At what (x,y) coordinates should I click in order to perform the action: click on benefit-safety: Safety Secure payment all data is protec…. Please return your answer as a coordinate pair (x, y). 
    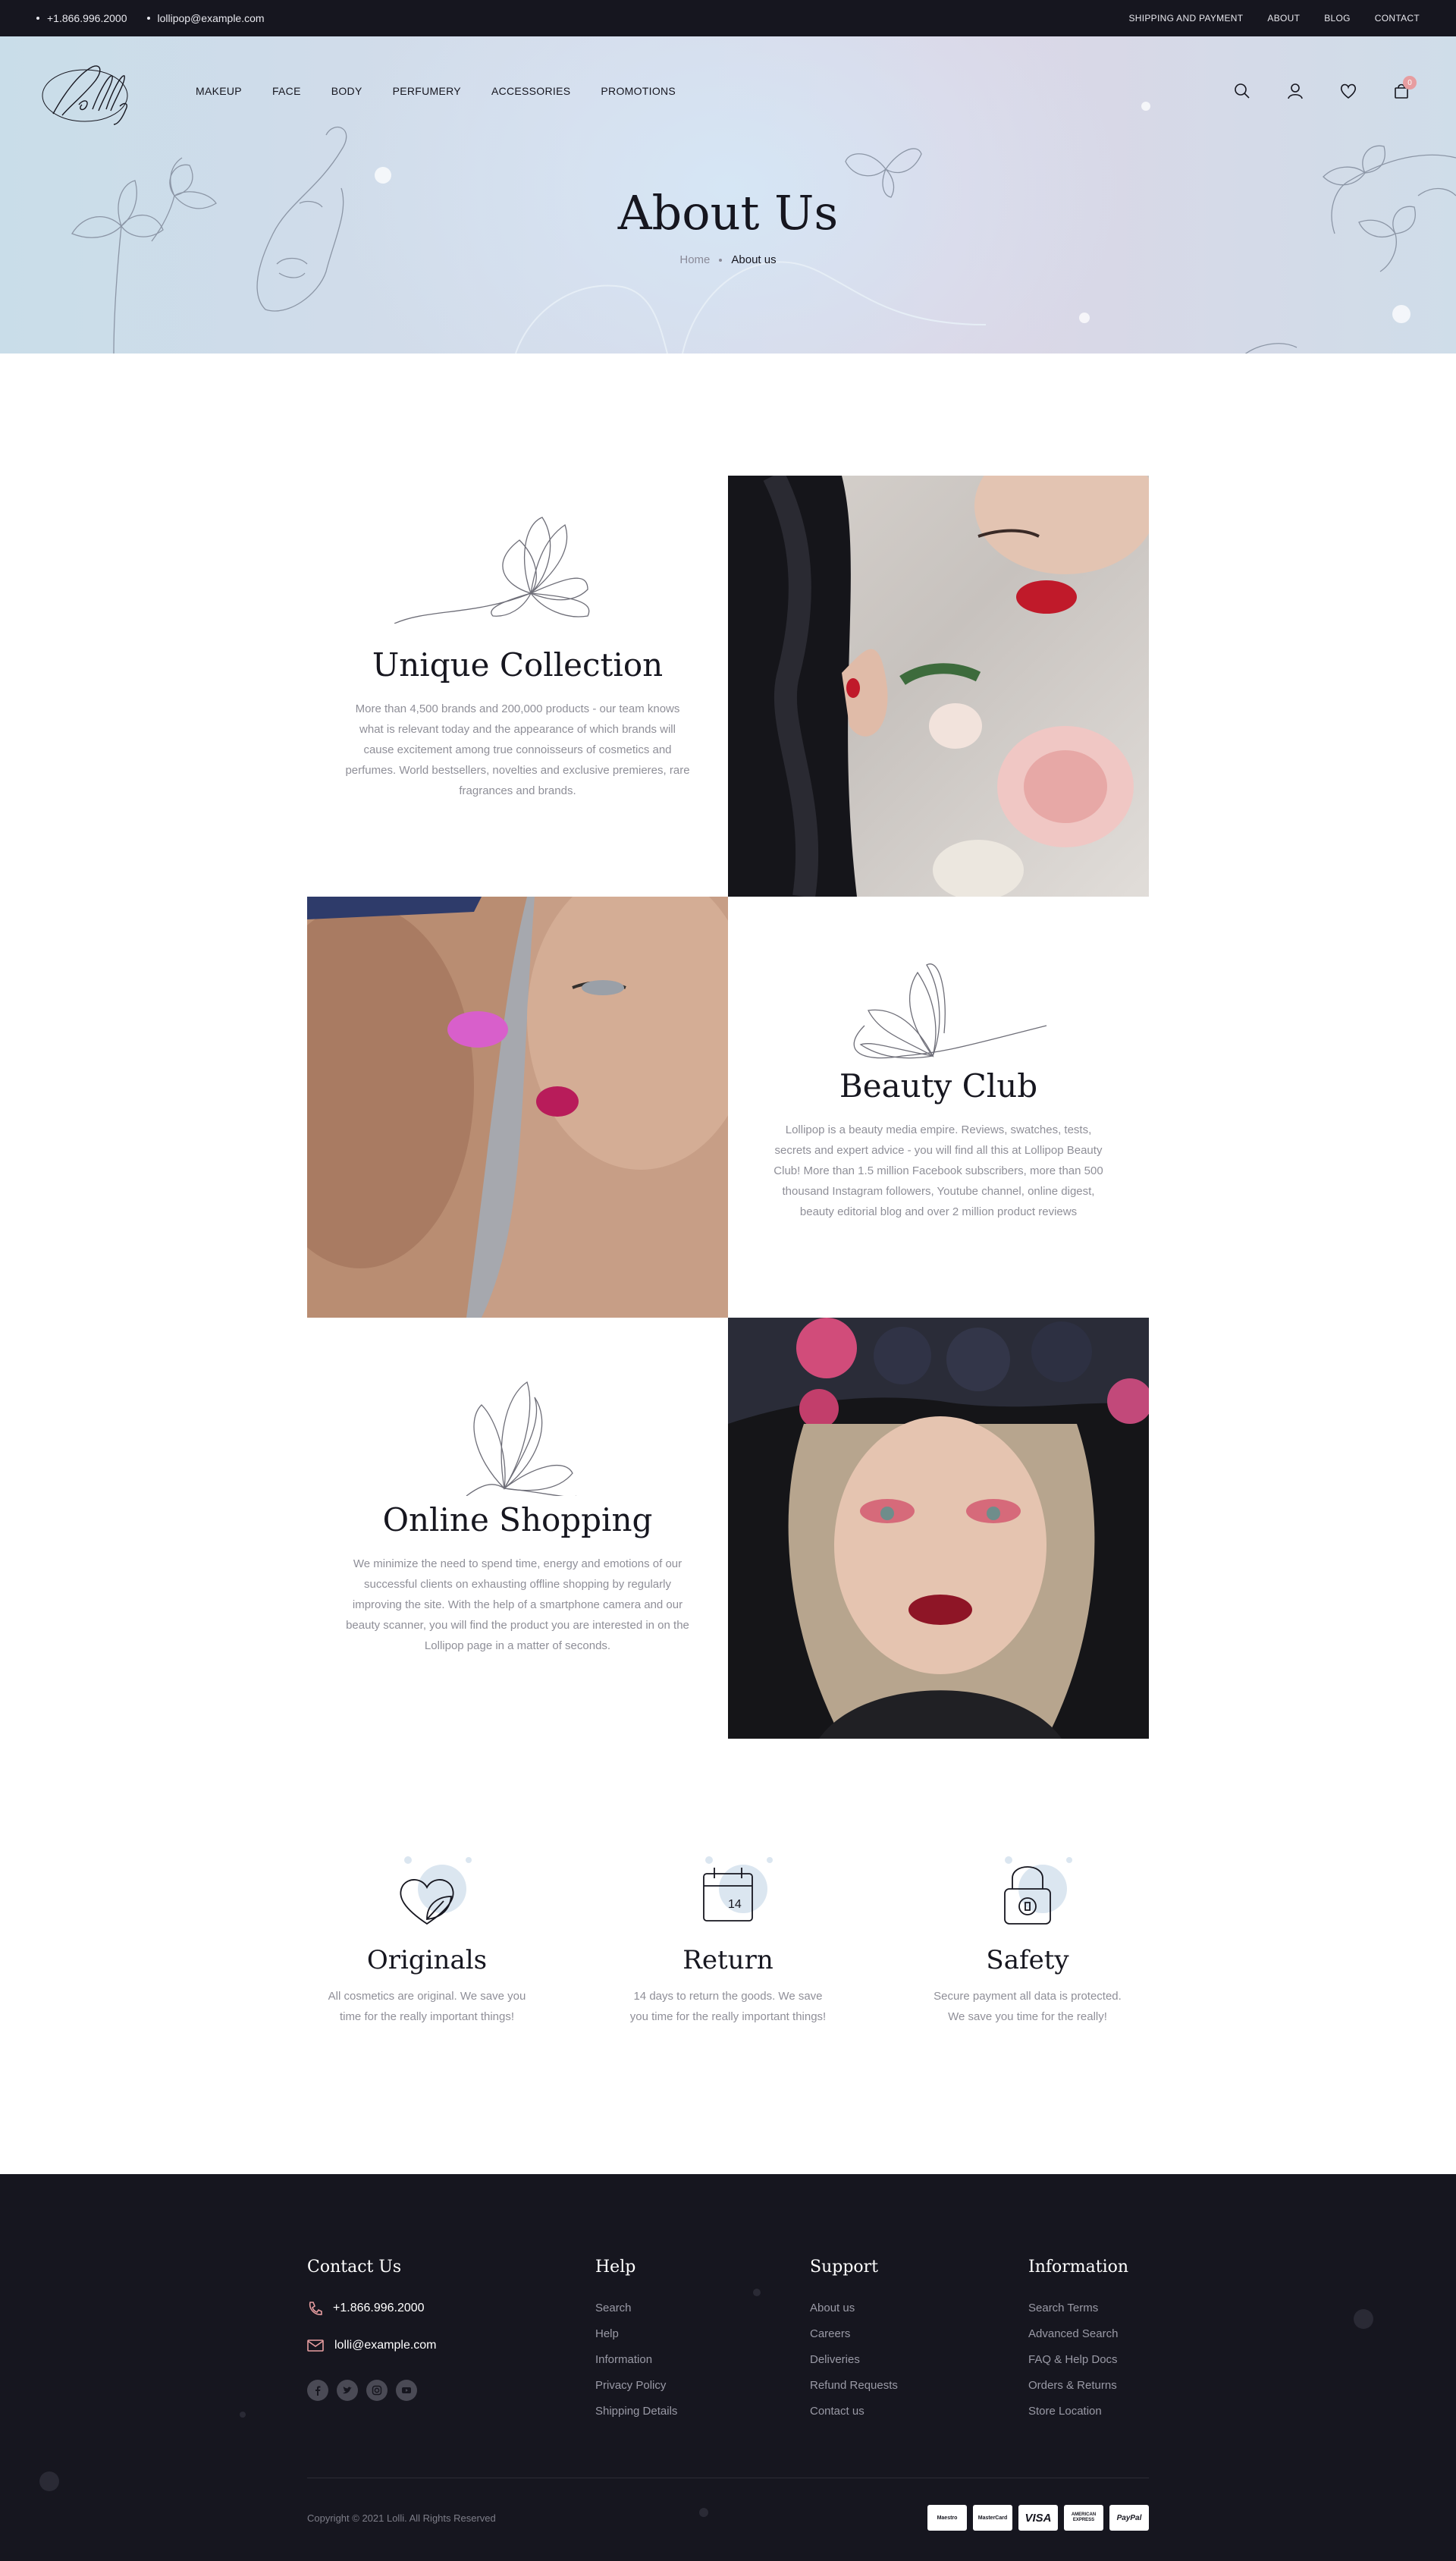
    Looking at the image, I should click on (1027, 1939).